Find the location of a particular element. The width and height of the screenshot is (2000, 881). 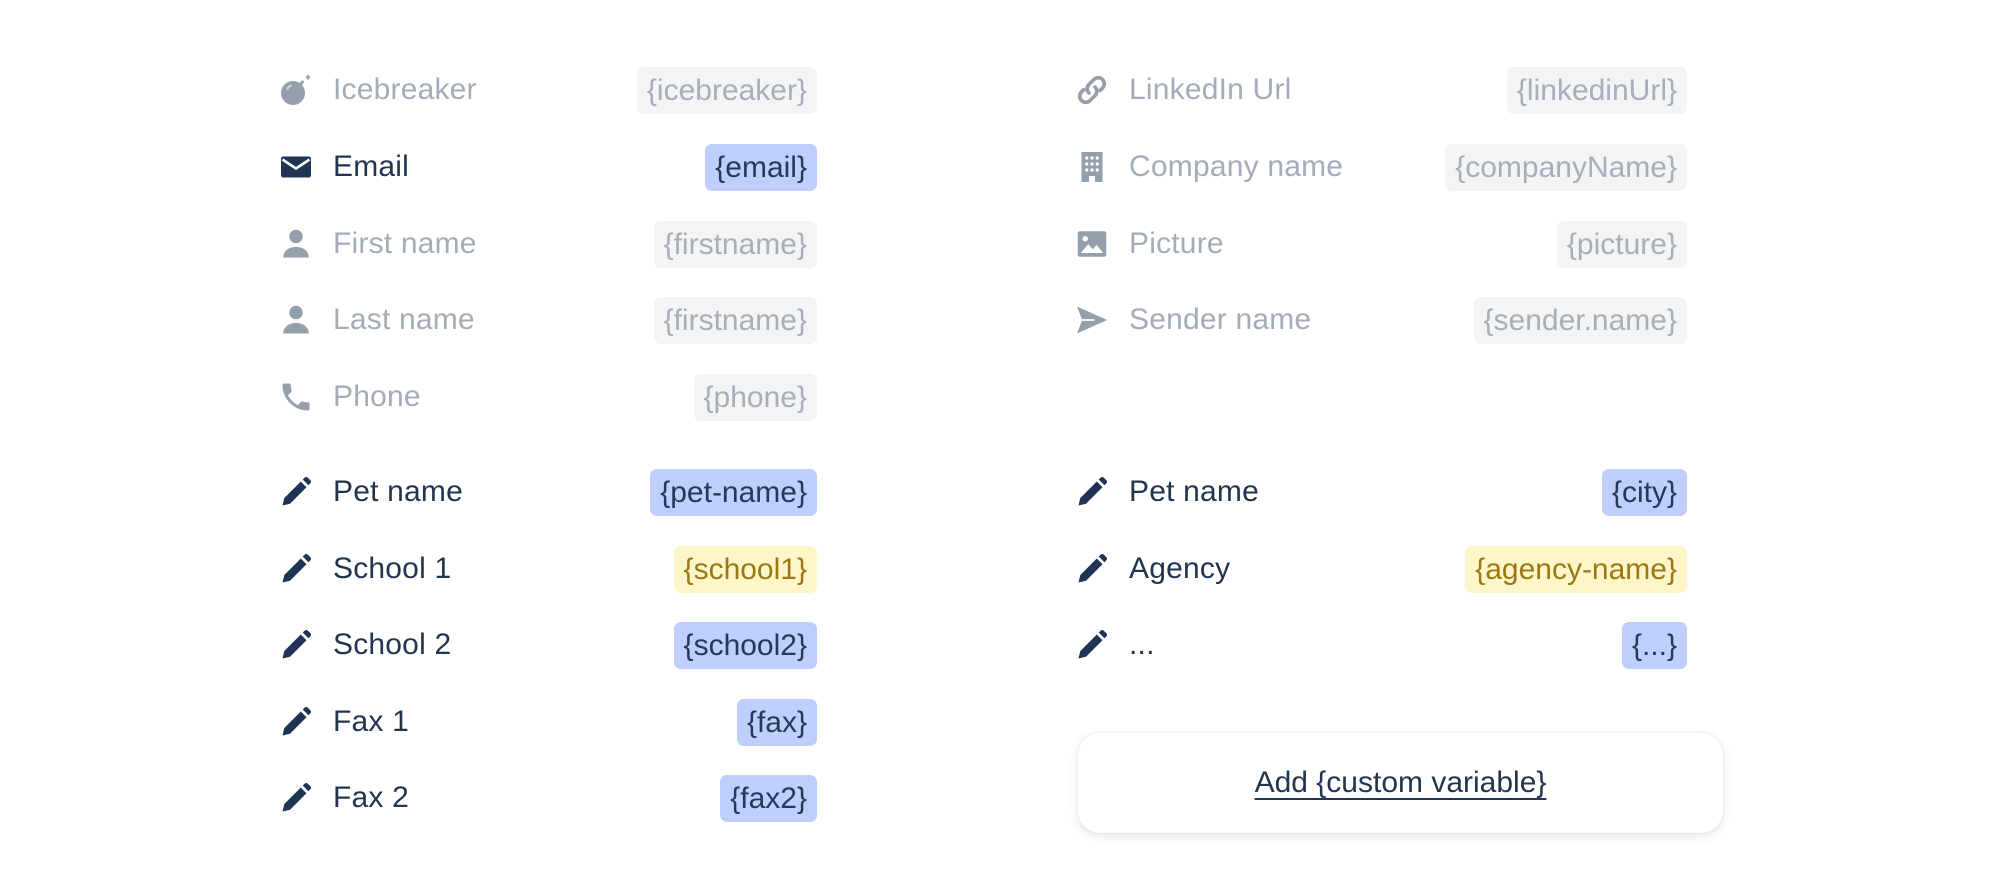

custom-variable-row: Fax 2 {fax2} is located at coordinates (547, 798).